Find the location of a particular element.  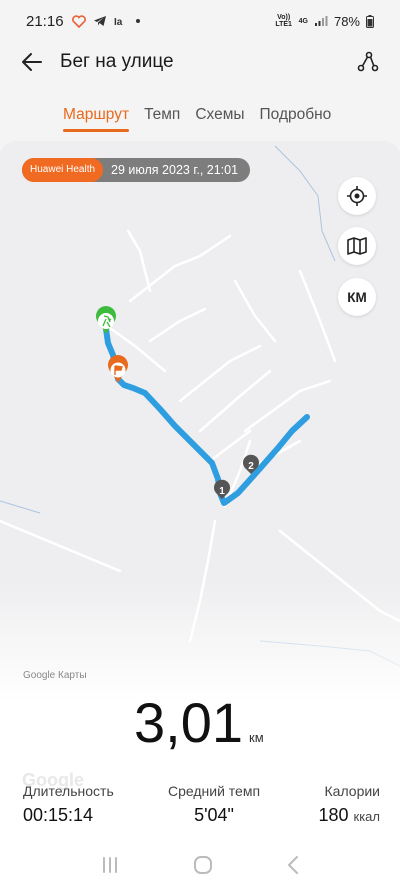

distance-value: 3,01 is located at coordinates (188, 722).